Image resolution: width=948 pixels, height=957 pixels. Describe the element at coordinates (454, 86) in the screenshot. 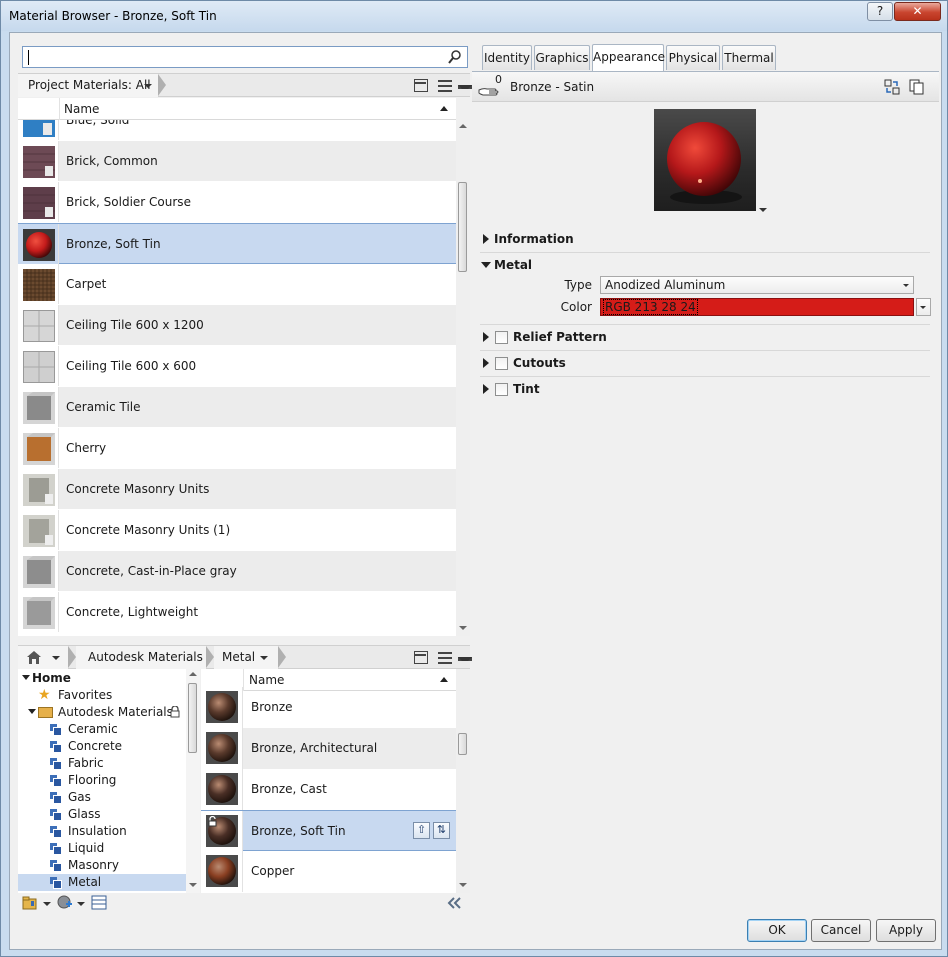

I see `list-options-button` at that location.